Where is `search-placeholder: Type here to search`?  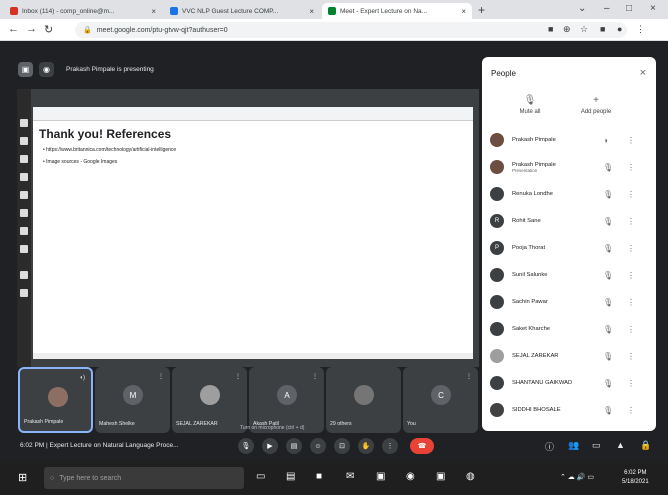
search-placeholder: Type here to search is located at coordinates (90, 478).